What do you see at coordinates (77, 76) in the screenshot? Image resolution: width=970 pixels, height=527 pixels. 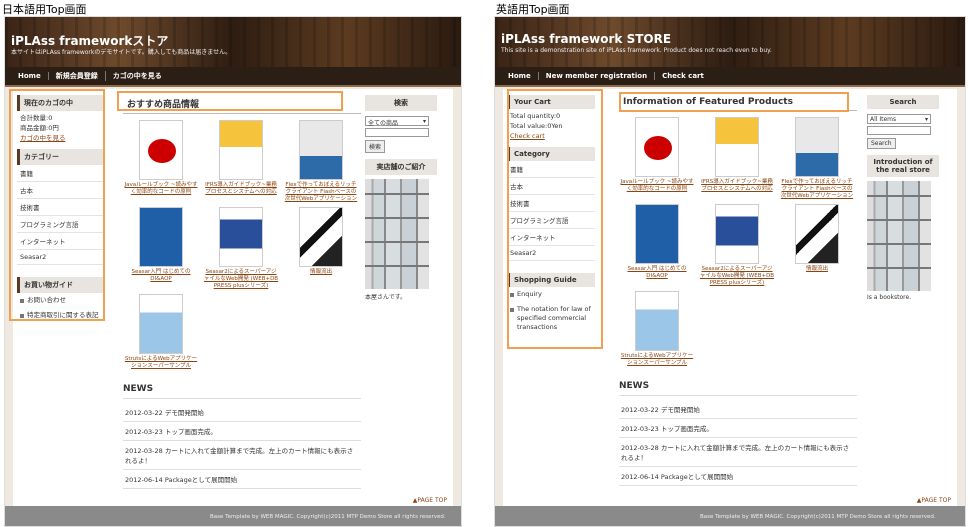 I see `nav-register: 新規会員登録` at bounding box center [77, 76].